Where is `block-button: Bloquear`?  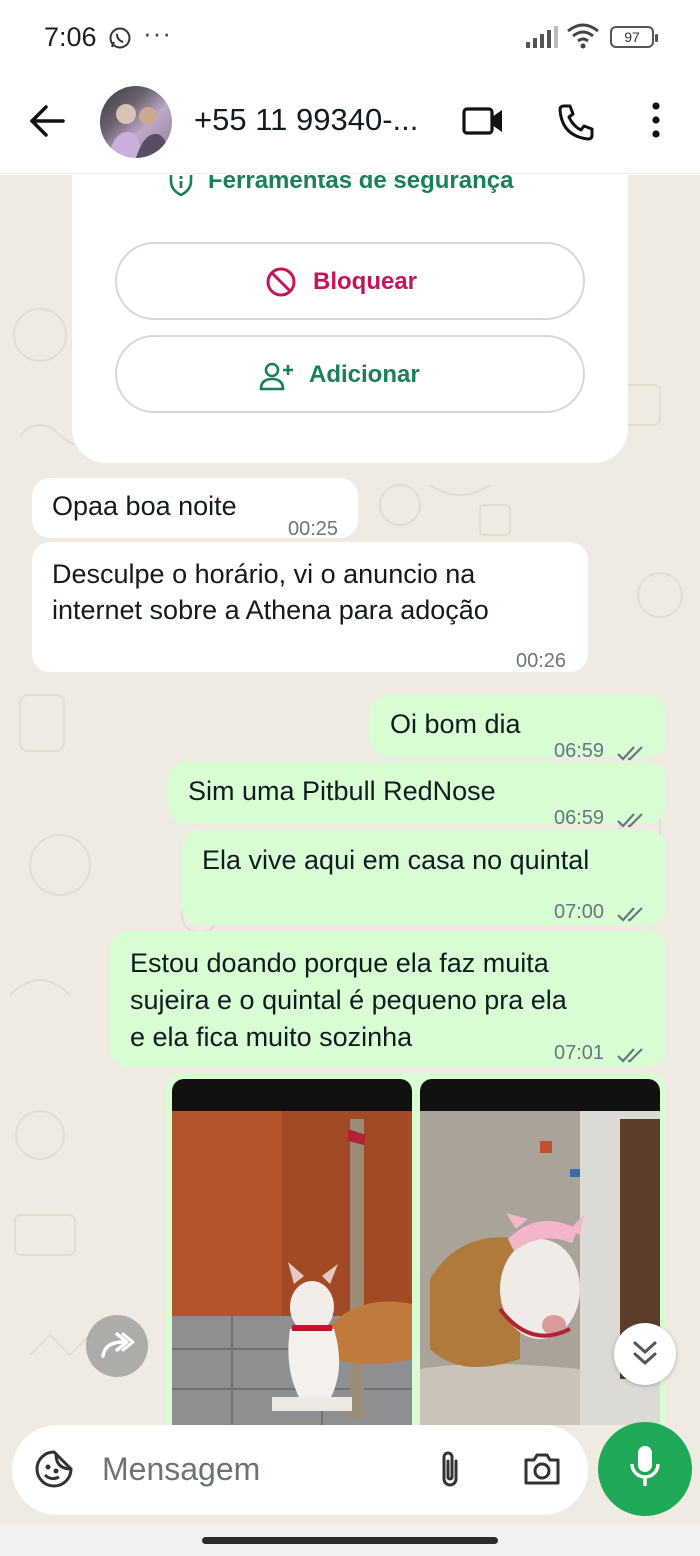
block-button: Bloquear is located at coordinates (350, 281).